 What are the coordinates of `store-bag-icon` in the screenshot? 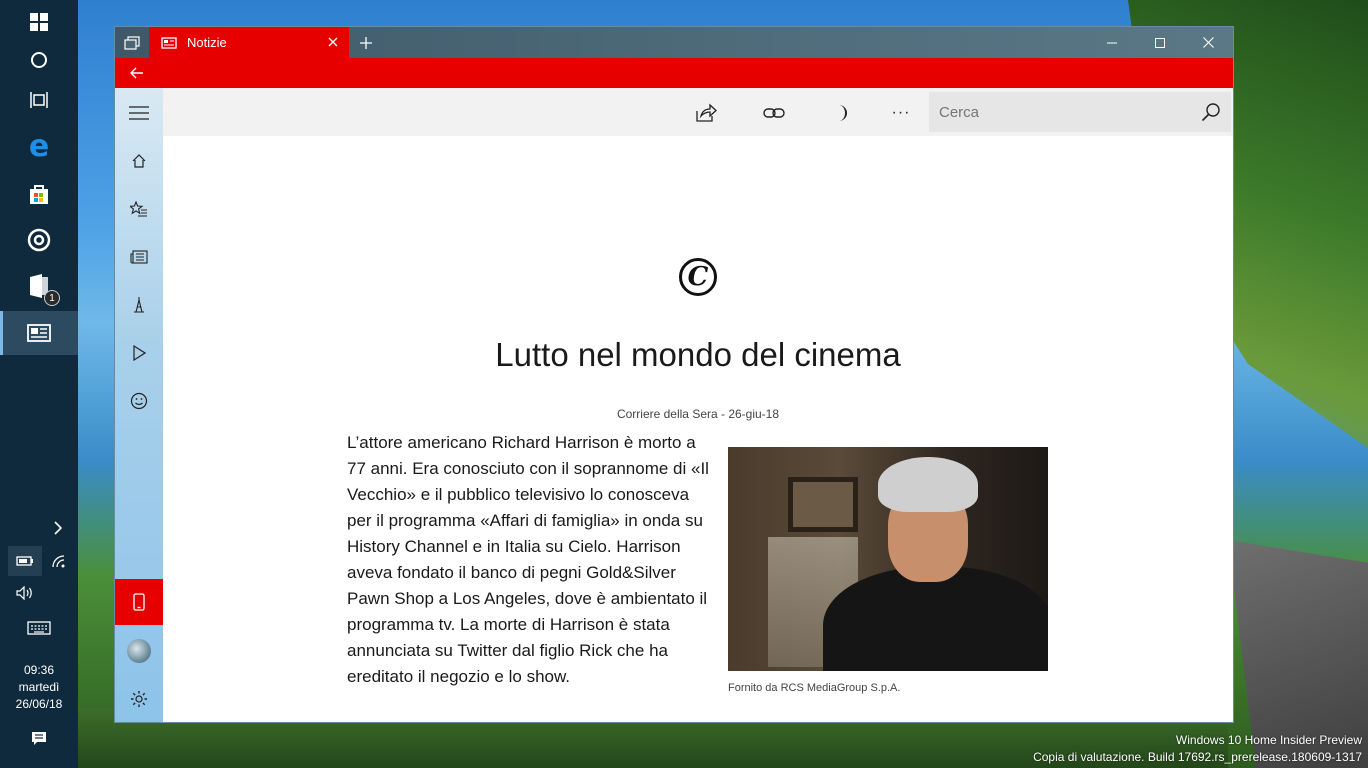 It's located at (39, 194).